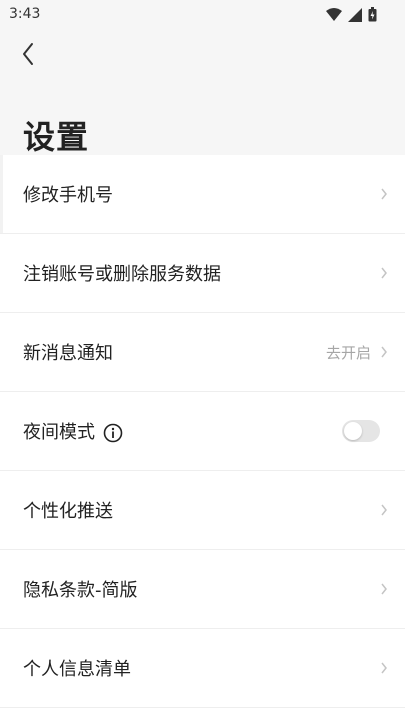 The height and width of the screenshot is (720, 405). I want to click on settings-item-label: 个性化推送, so click(68, 511).